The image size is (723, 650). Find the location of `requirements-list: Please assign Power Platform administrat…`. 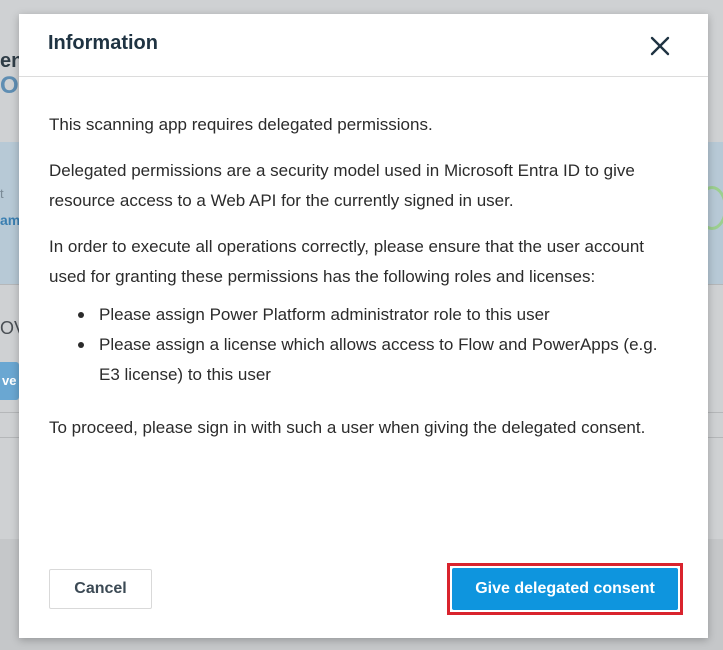

requirements-list: Please assign Power Platform administrat… is located at coordinates (368, 345).